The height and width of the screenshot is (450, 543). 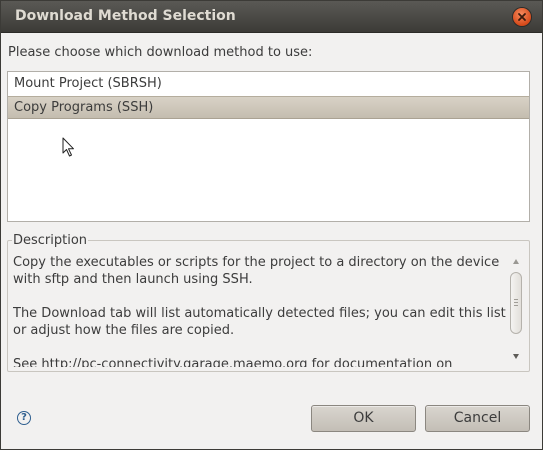 What do you see at coordinates (125, 16) in the screenshot?
I see `window-title: Download Method Selection` at bounding box center [125, 16].